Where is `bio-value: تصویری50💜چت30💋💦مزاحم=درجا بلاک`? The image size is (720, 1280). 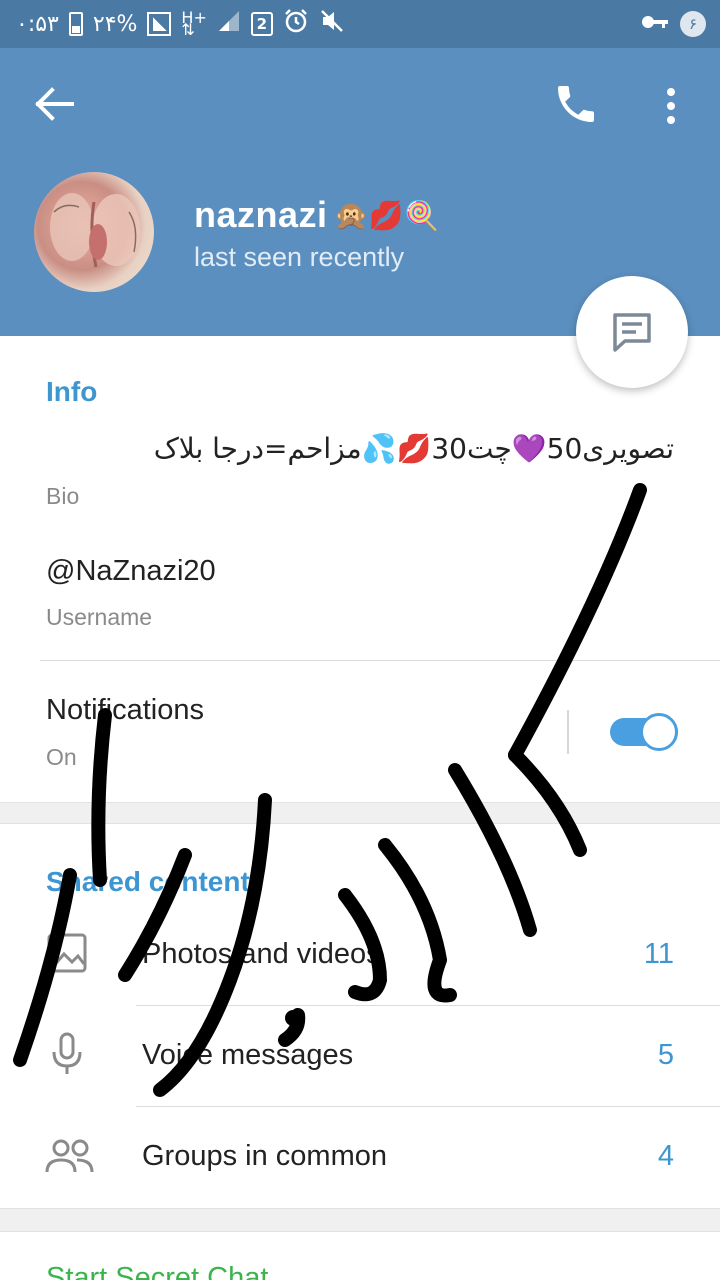
bio-value: تصویری50💜چت30💋💦مزاحم=درجا بلاک is located at coordinates (414, 448).